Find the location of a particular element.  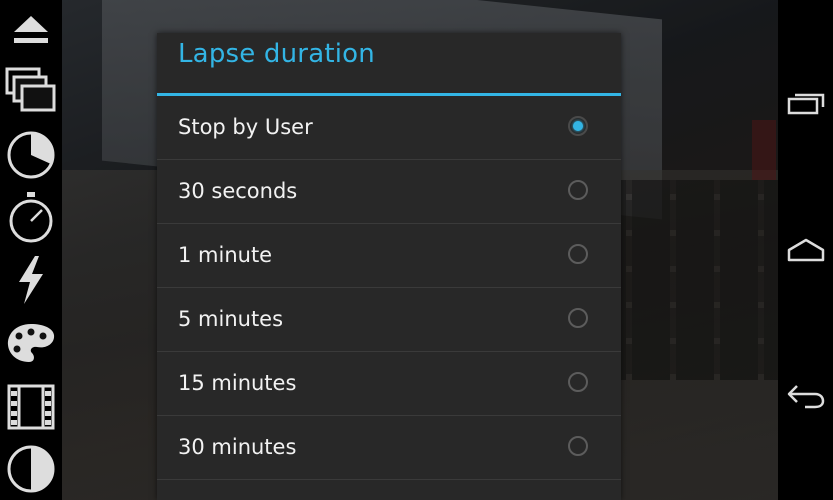

stopwatch-icon is located at coordinates (31, 217).